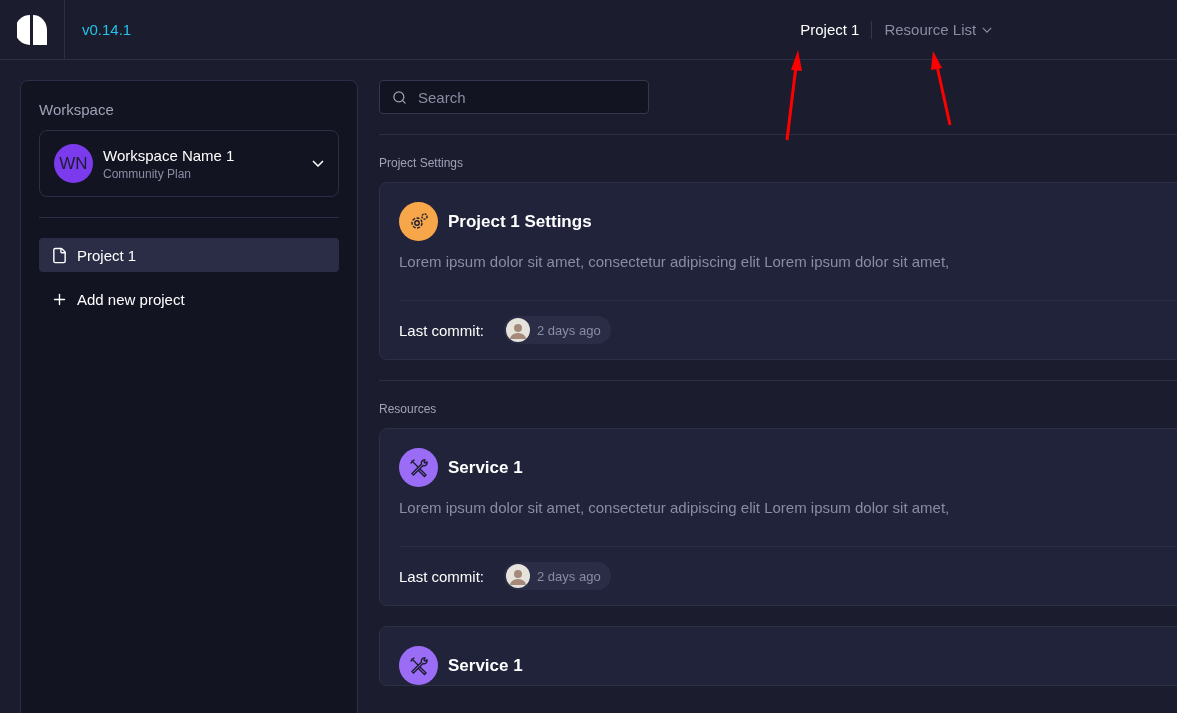  What do you see at coordinates (169, 155) in the screenshot?
I see `workspace-name: Workspace Name 1` at bounding box center [169, 155].